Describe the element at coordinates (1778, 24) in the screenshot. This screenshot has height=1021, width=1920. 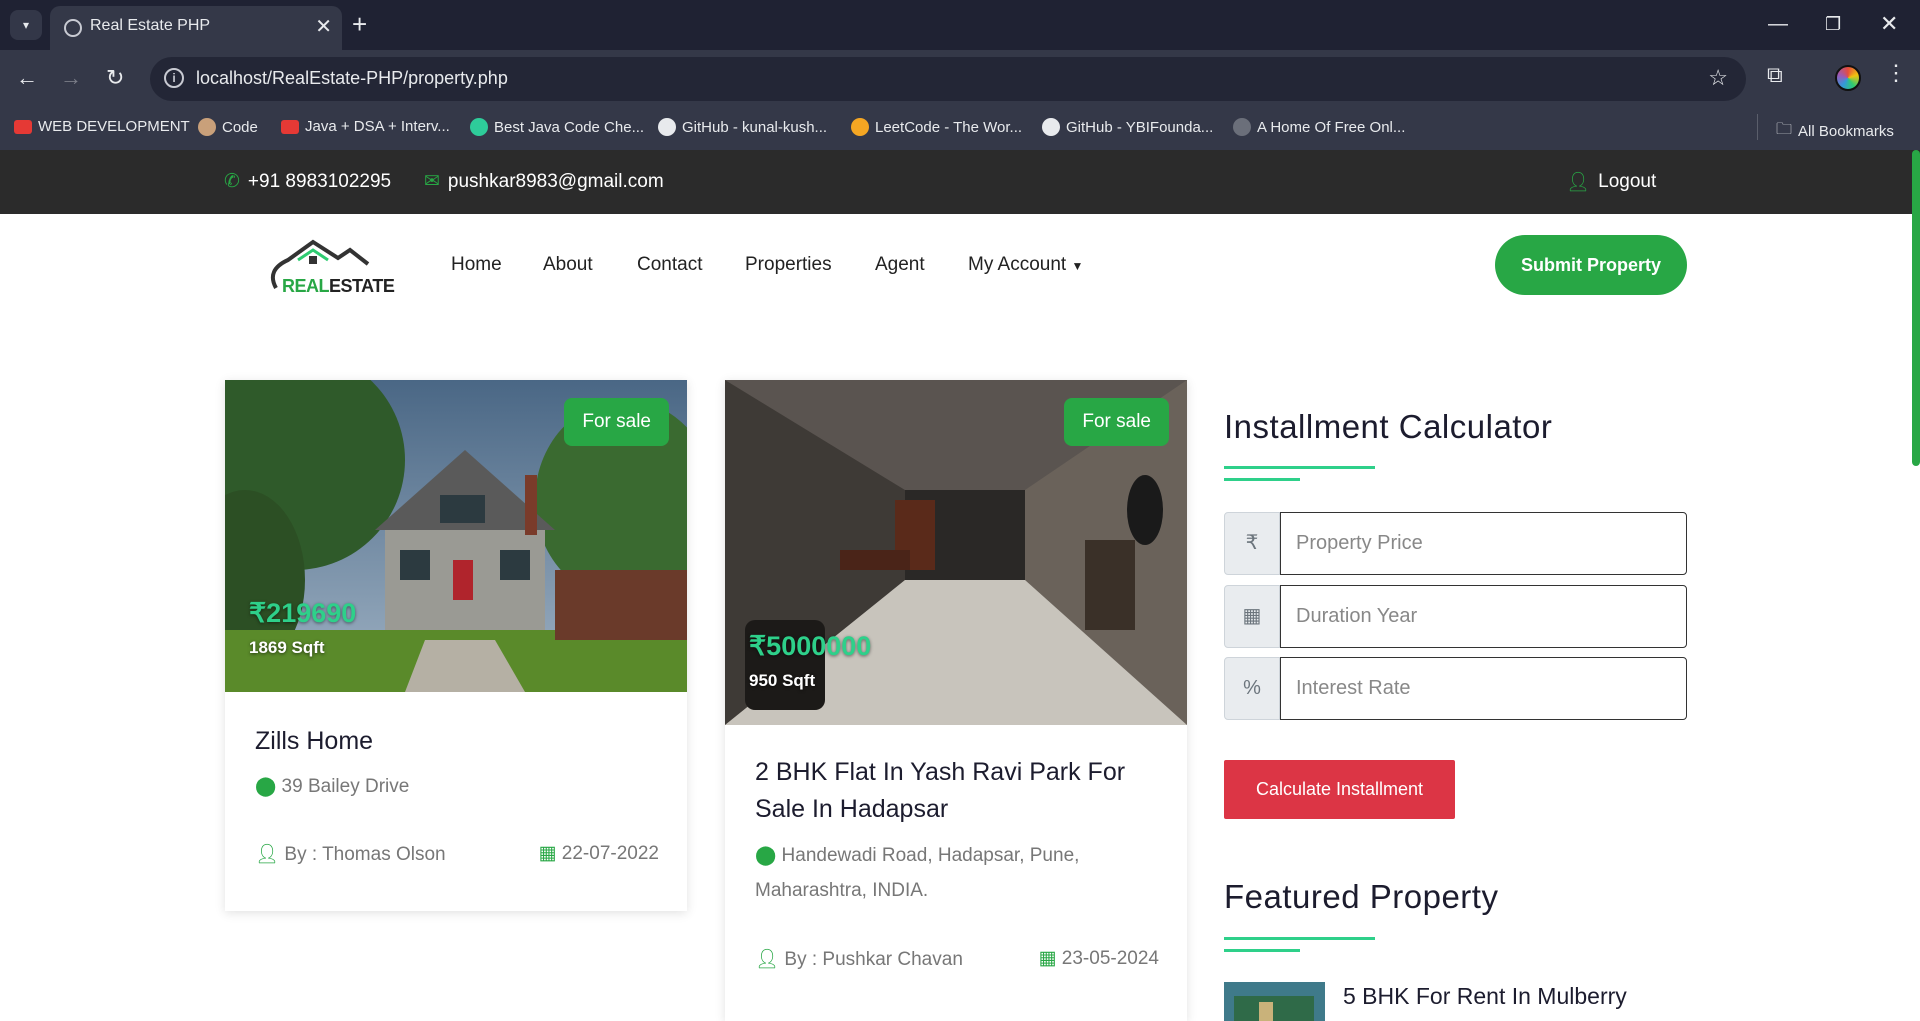
I see `minimize-icon: —` at that location.